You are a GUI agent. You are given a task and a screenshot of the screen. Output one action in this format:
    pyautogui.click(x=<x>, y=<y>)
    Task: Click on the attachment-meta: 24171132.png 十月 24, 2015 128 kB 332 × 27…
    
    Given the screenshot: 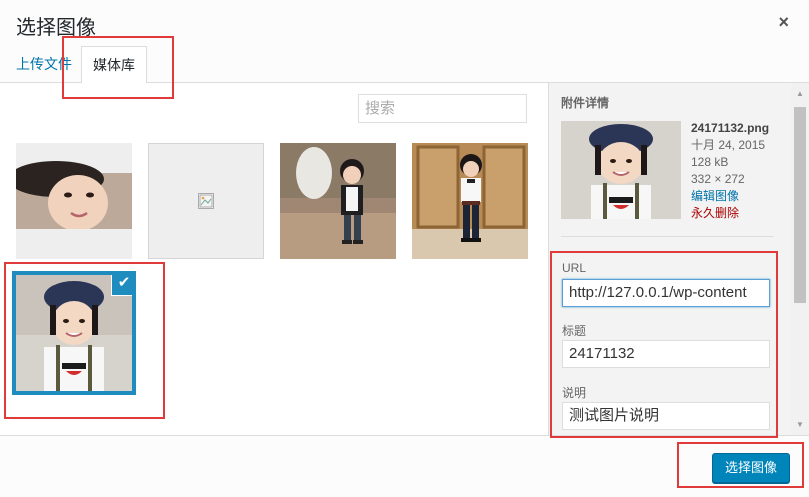 What is the action you would take?
    pyautogui.click(x=730, y=171)
    